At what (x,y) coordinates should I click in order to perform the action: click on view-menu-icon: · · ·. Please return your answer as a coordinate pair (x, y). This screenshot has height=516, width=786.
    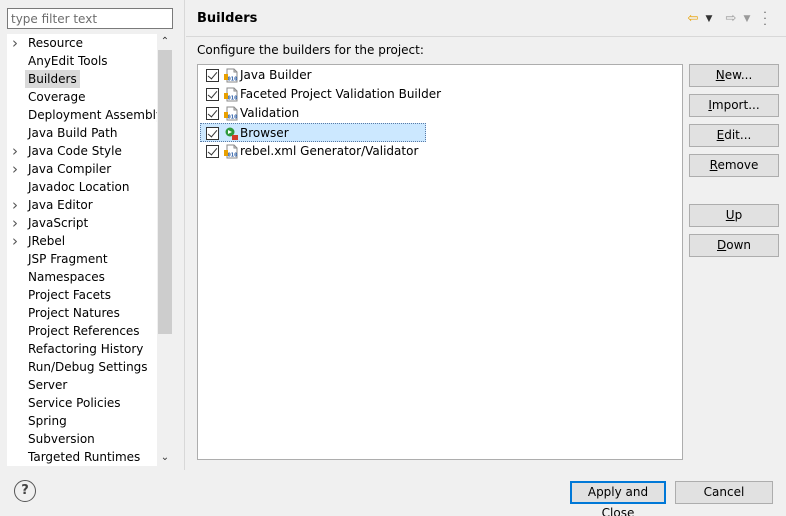
    Looking at the image, I should click on (765, 18).